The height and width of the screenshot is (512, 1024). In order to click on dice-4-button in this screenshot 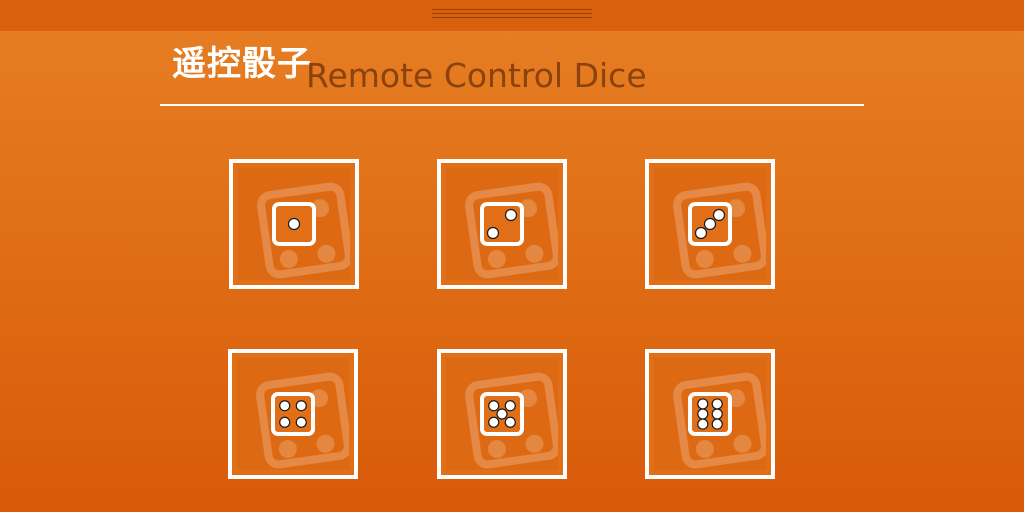, I will do `click(293, 414)`.